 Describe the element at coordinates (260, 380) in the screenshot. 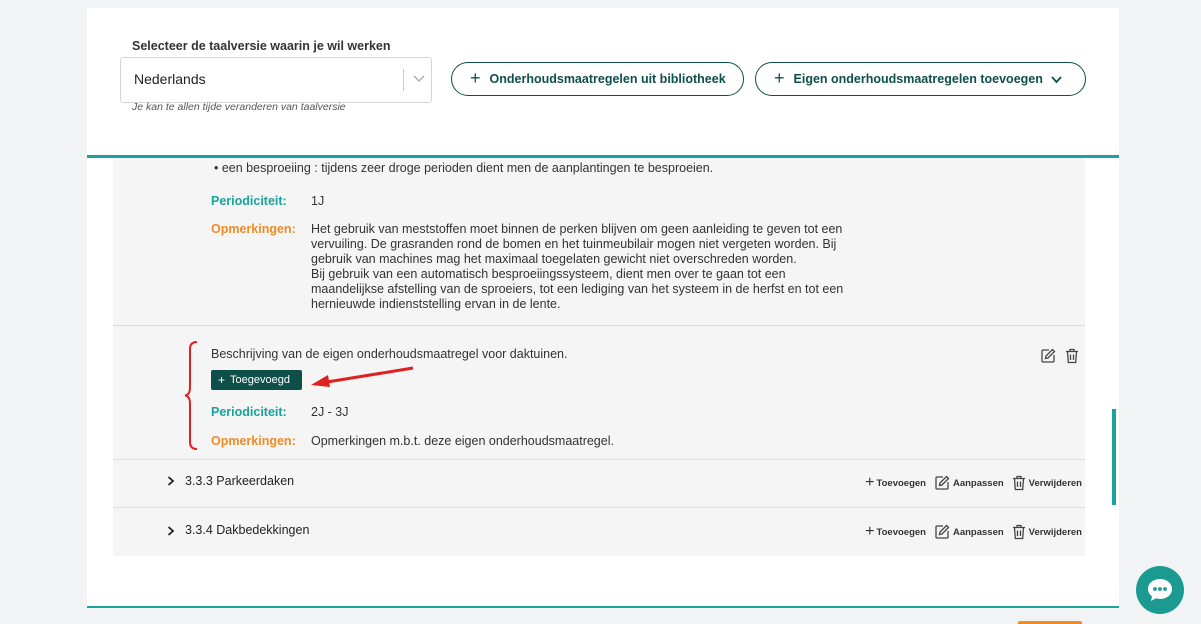

I see `added-badge-label: Toegevoegd` at that location.